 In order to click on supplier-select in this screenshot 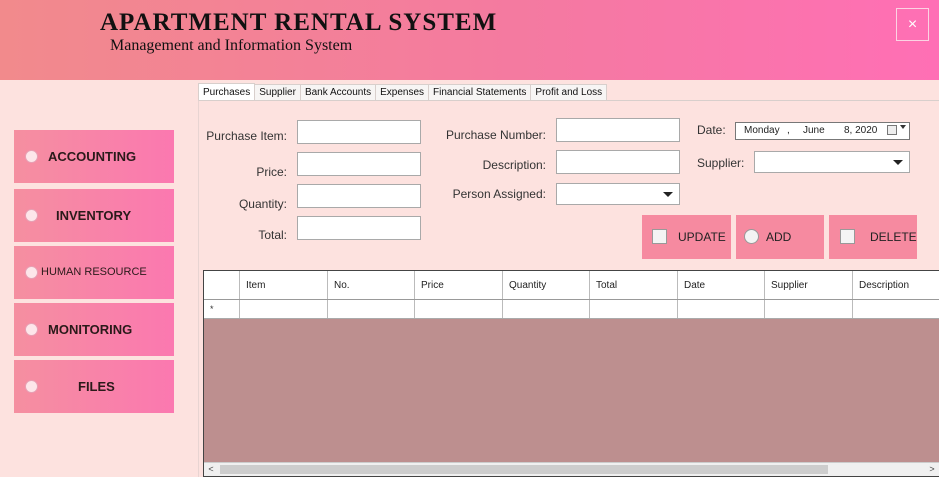, I will do `click(832, 162)`.